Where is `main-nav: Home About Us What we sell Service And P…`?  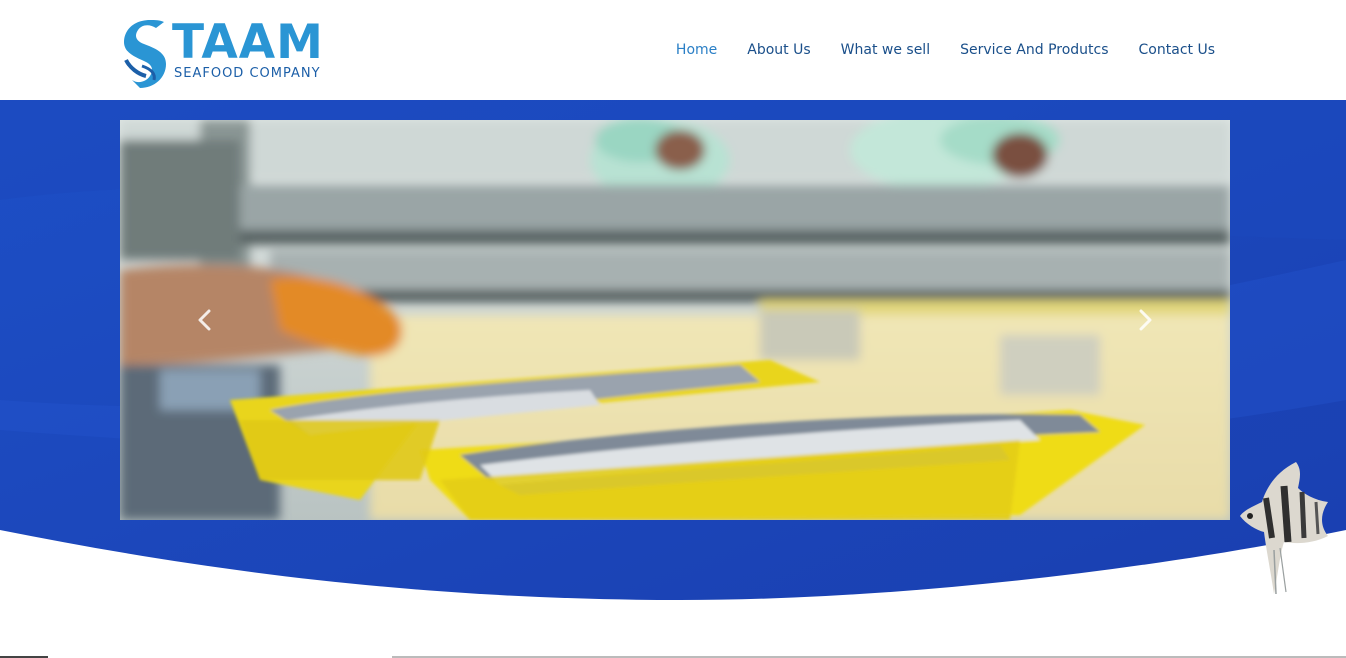 main-nav: Home About Us What we sell Service And P… is located at coordinates (945, 50).